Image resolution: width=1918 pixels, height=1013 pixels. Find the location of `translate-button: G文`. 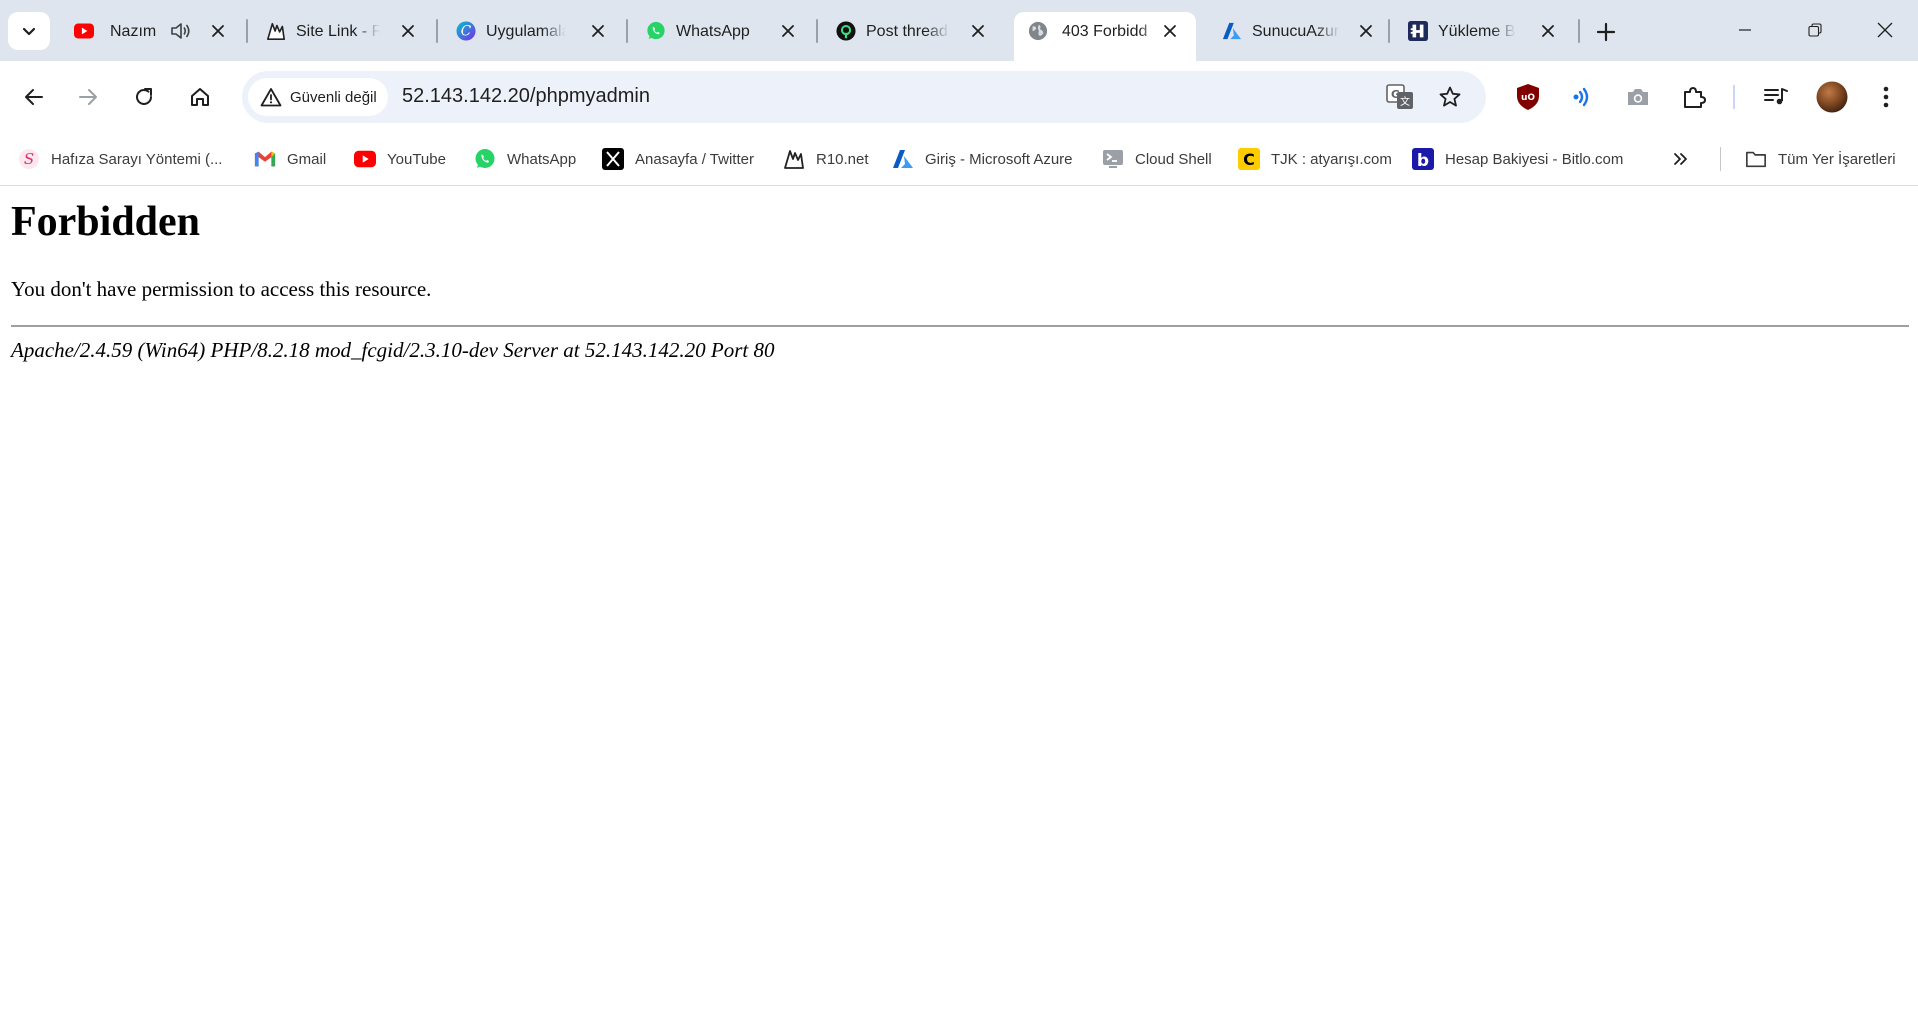

translate-button: G文 is located at coordinates (1400, 97).